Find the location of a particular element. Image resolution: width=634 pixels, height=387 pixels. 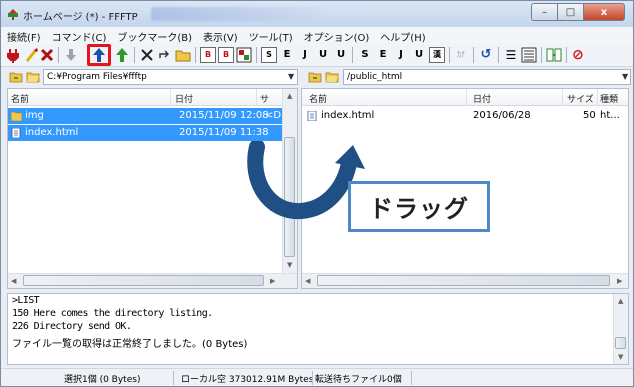

folder-icon is located at coordinates (16, 116).